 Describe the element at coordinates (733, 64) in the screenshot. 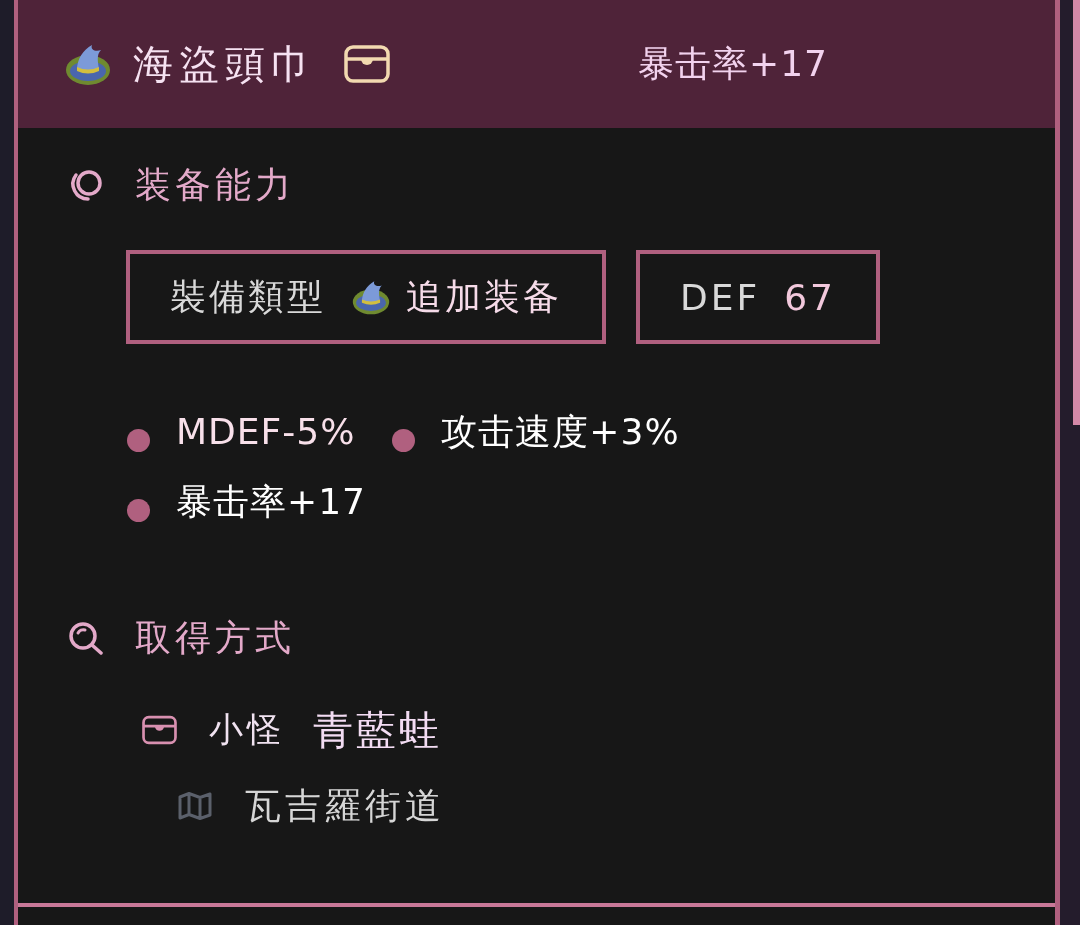

I see `header-stat: 暴击率+17` at that location.